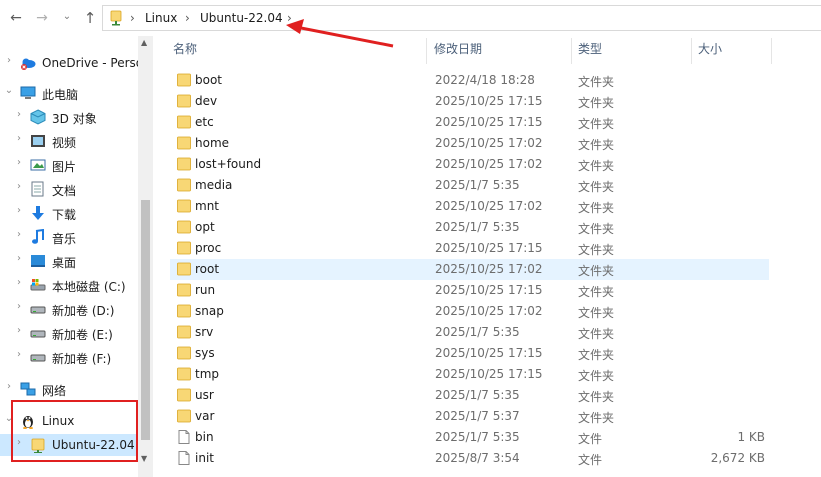 Image resolution: width=821 pixels, height=477 pixels. What do you see at coordinates (469, 185) in the screenshot?
I see `file-row: media 2025/1/7 5:35 文件夹` at bounding box center [469, 185].